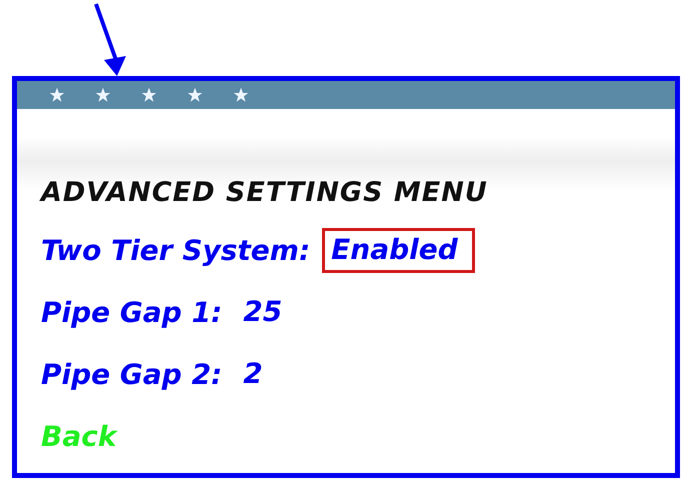 This screenshot has height=482, width=686. Describe the element at coordinates (257, 374) in the screenshot. I see `setting-value: 2` at that location.